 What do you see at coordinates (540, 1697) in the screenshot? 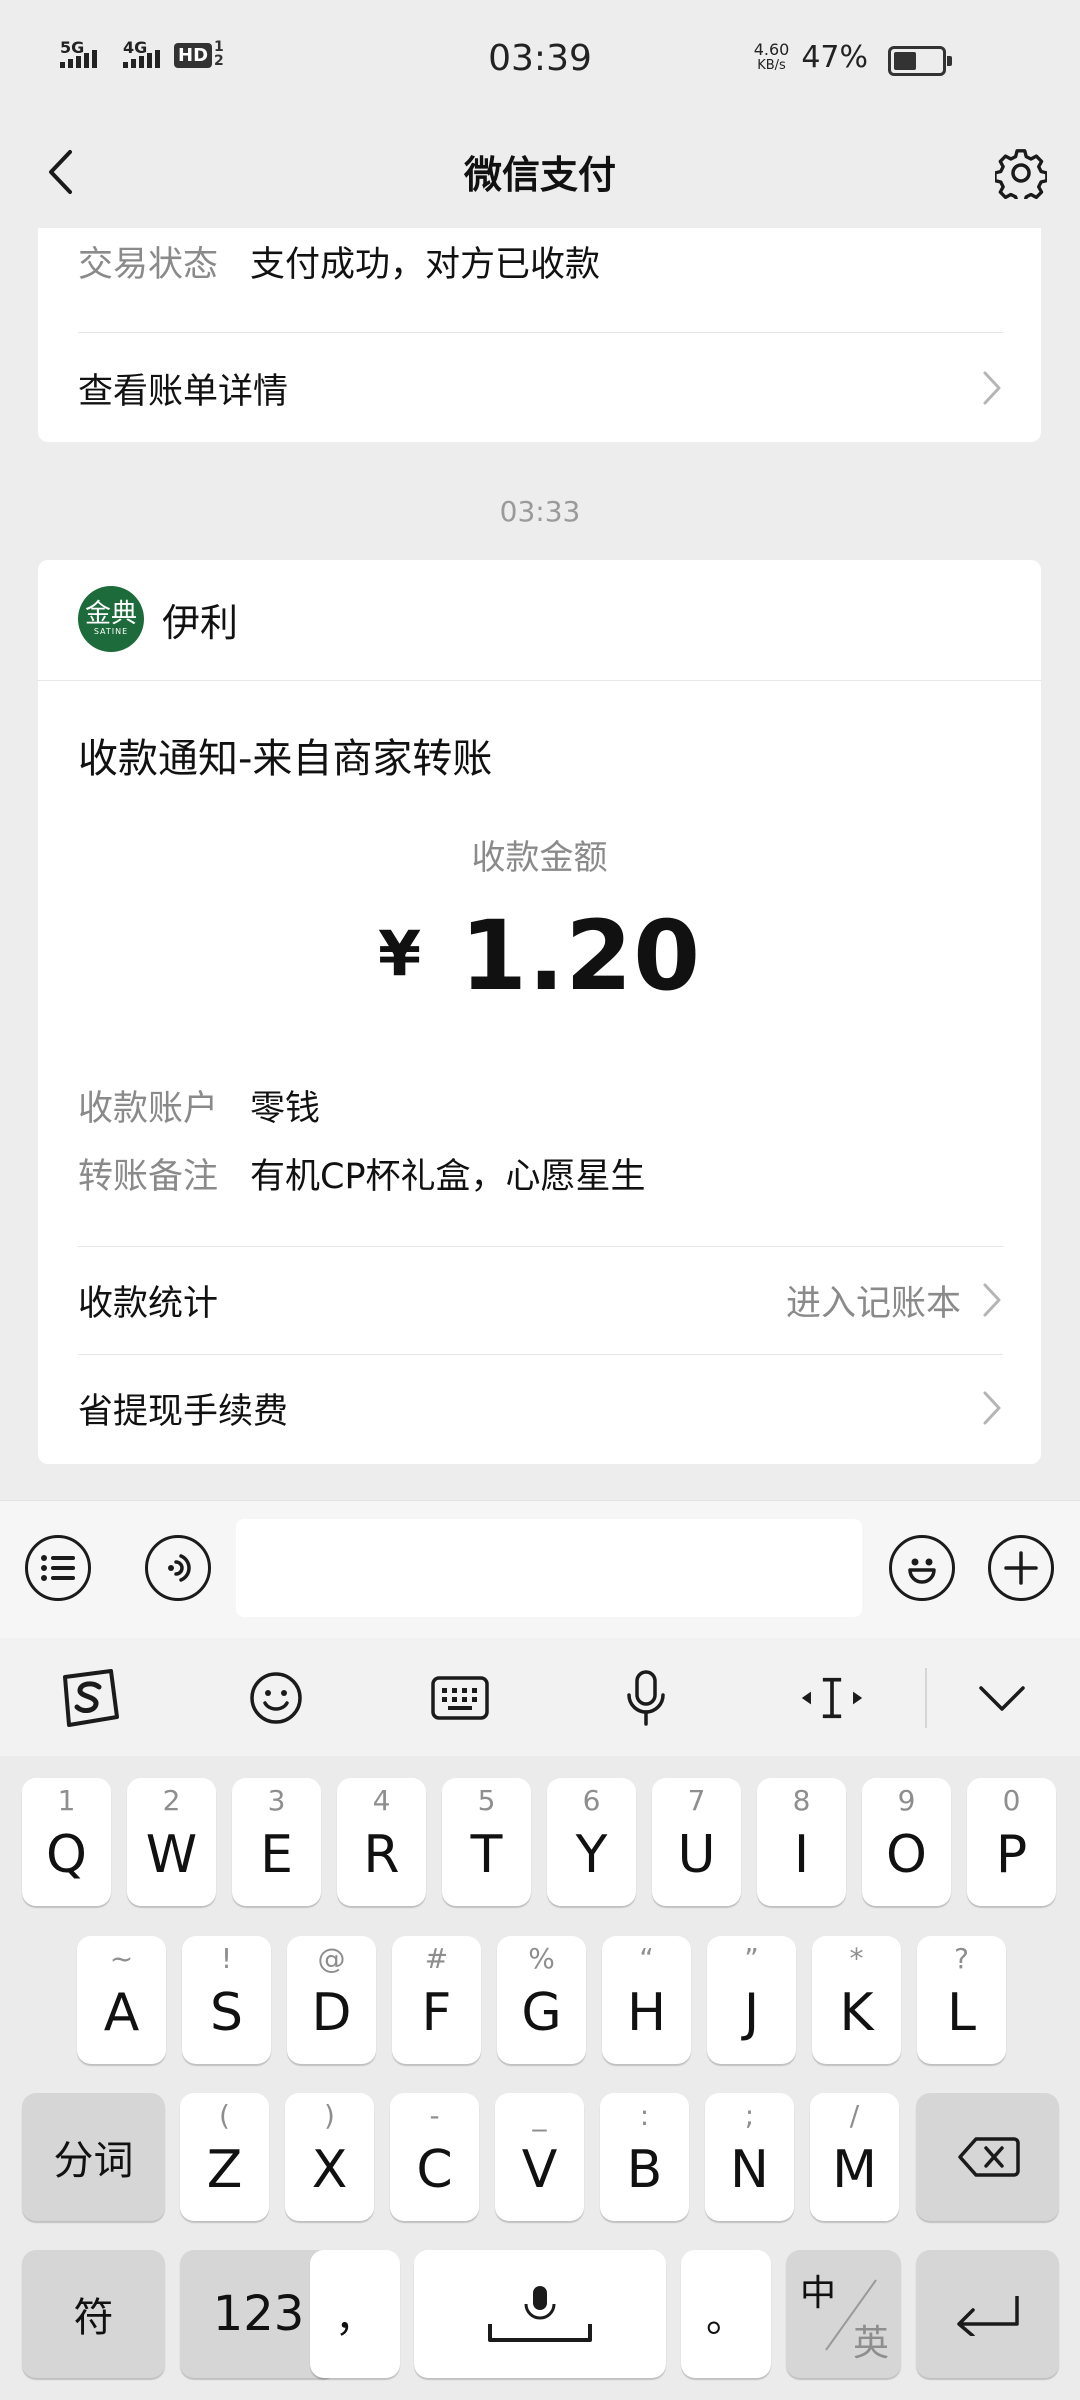
I see `keyboard-toolbar` at bounding box center [540, 1697].